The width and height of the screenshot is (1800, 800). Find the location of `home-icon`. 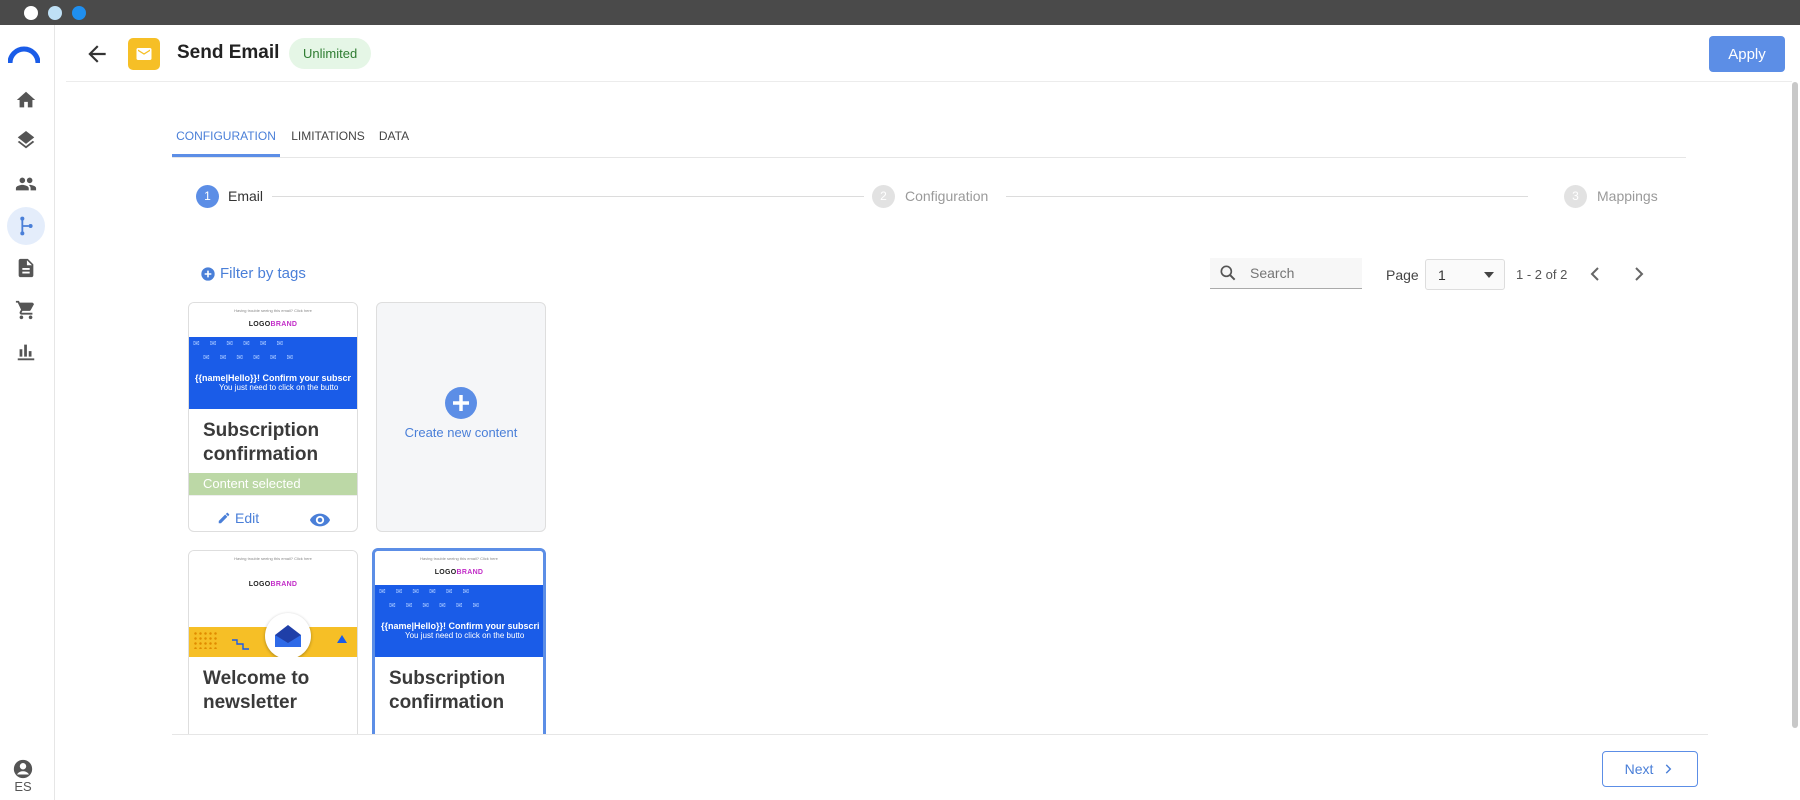

home-icon is located at coordinates (26, 99).